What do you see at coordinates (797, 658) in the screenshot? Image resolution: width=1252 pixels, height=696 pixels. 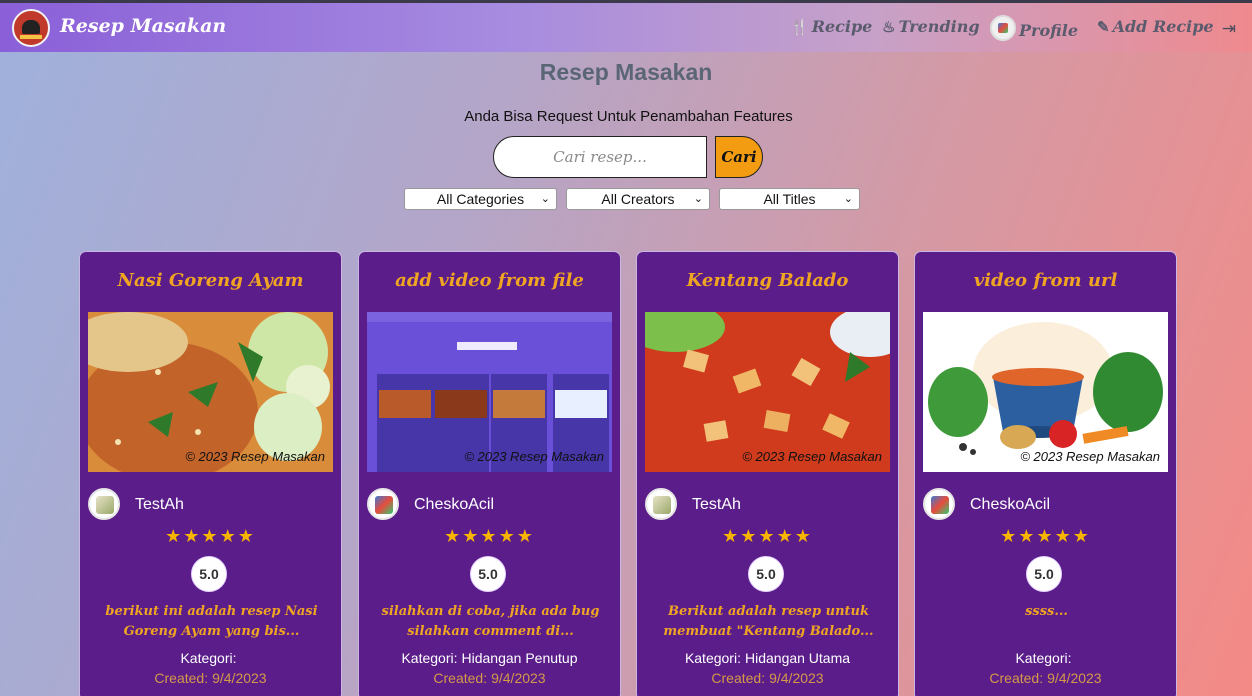 I see `category-value: Hidangan Utama` at bounding box center [797, 658].